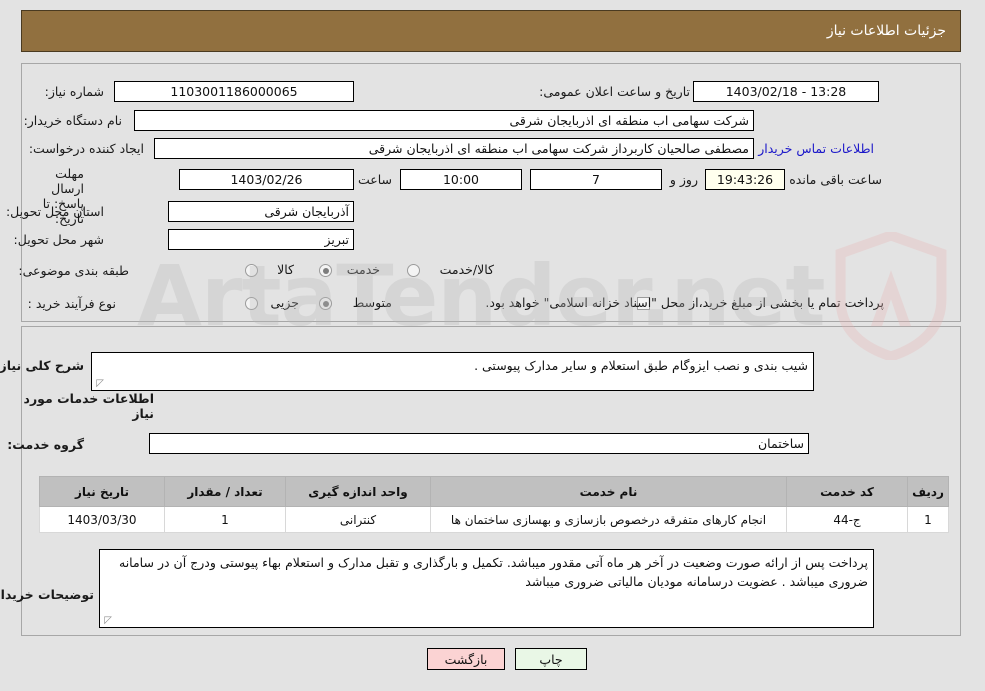  I want to click on cell-row: 1, so click(929, 519).